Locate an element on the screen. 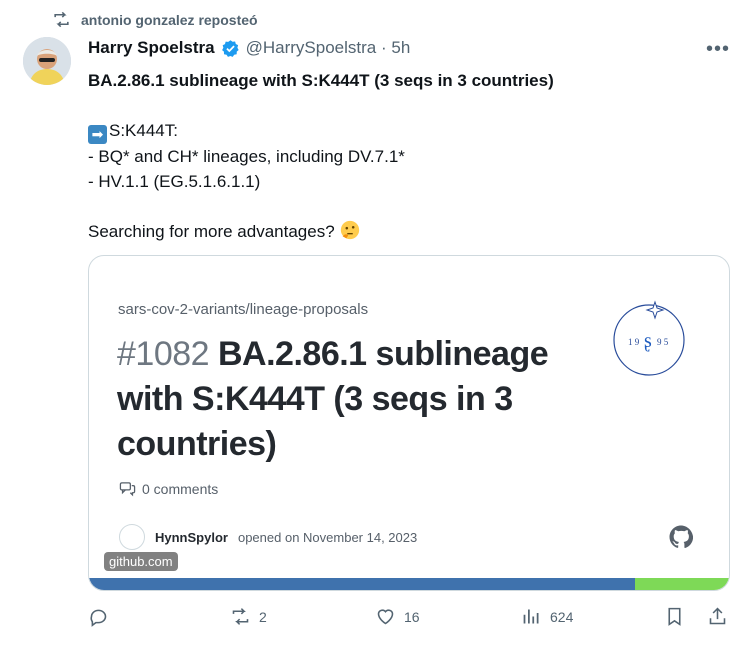 The width and height of the screenshot is (754, 650). tweet-line-3: - HV.1.1 (EG.5.1.6.1.1) is located at coordinates (174, 181).